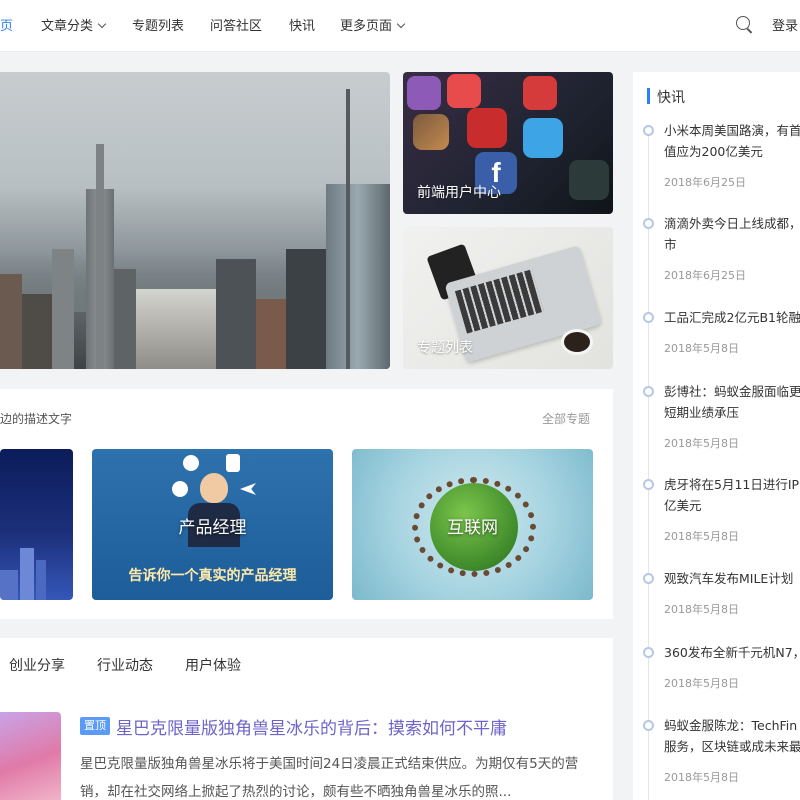 The height and width of the screenshot is (800, 800). Describe the element at coordinates (543, 138) in the screenshot. I see `twitter-icon` at that location.